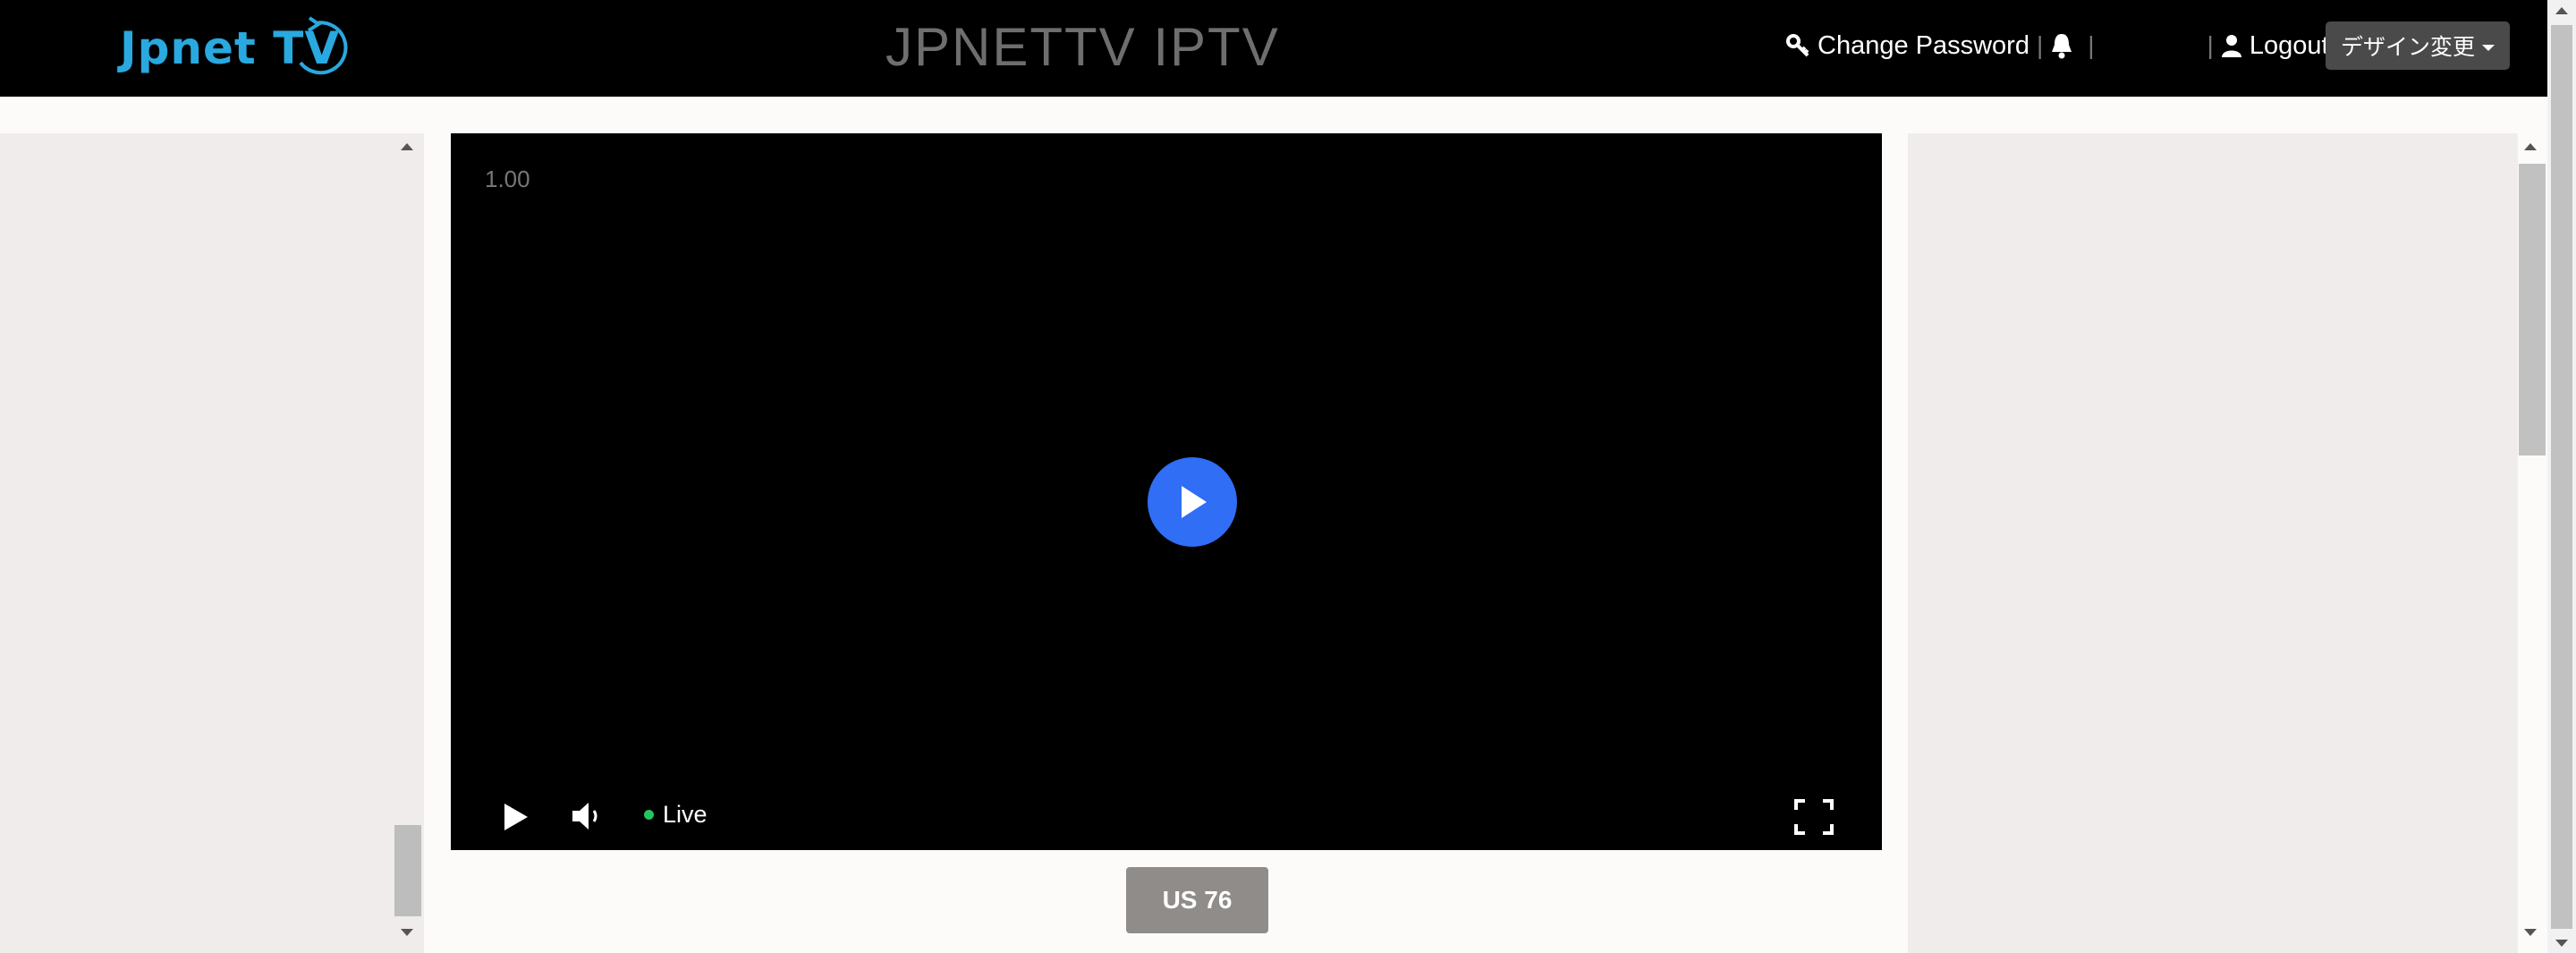  I want to click on user-icon, so click(2231, 46).